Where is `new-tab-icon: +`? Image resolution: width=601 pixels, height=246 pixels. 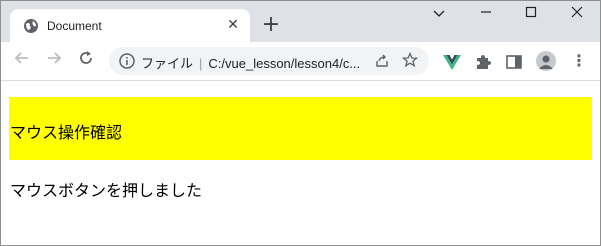
new-tab-icon: + is located at coordinates (271, 25).